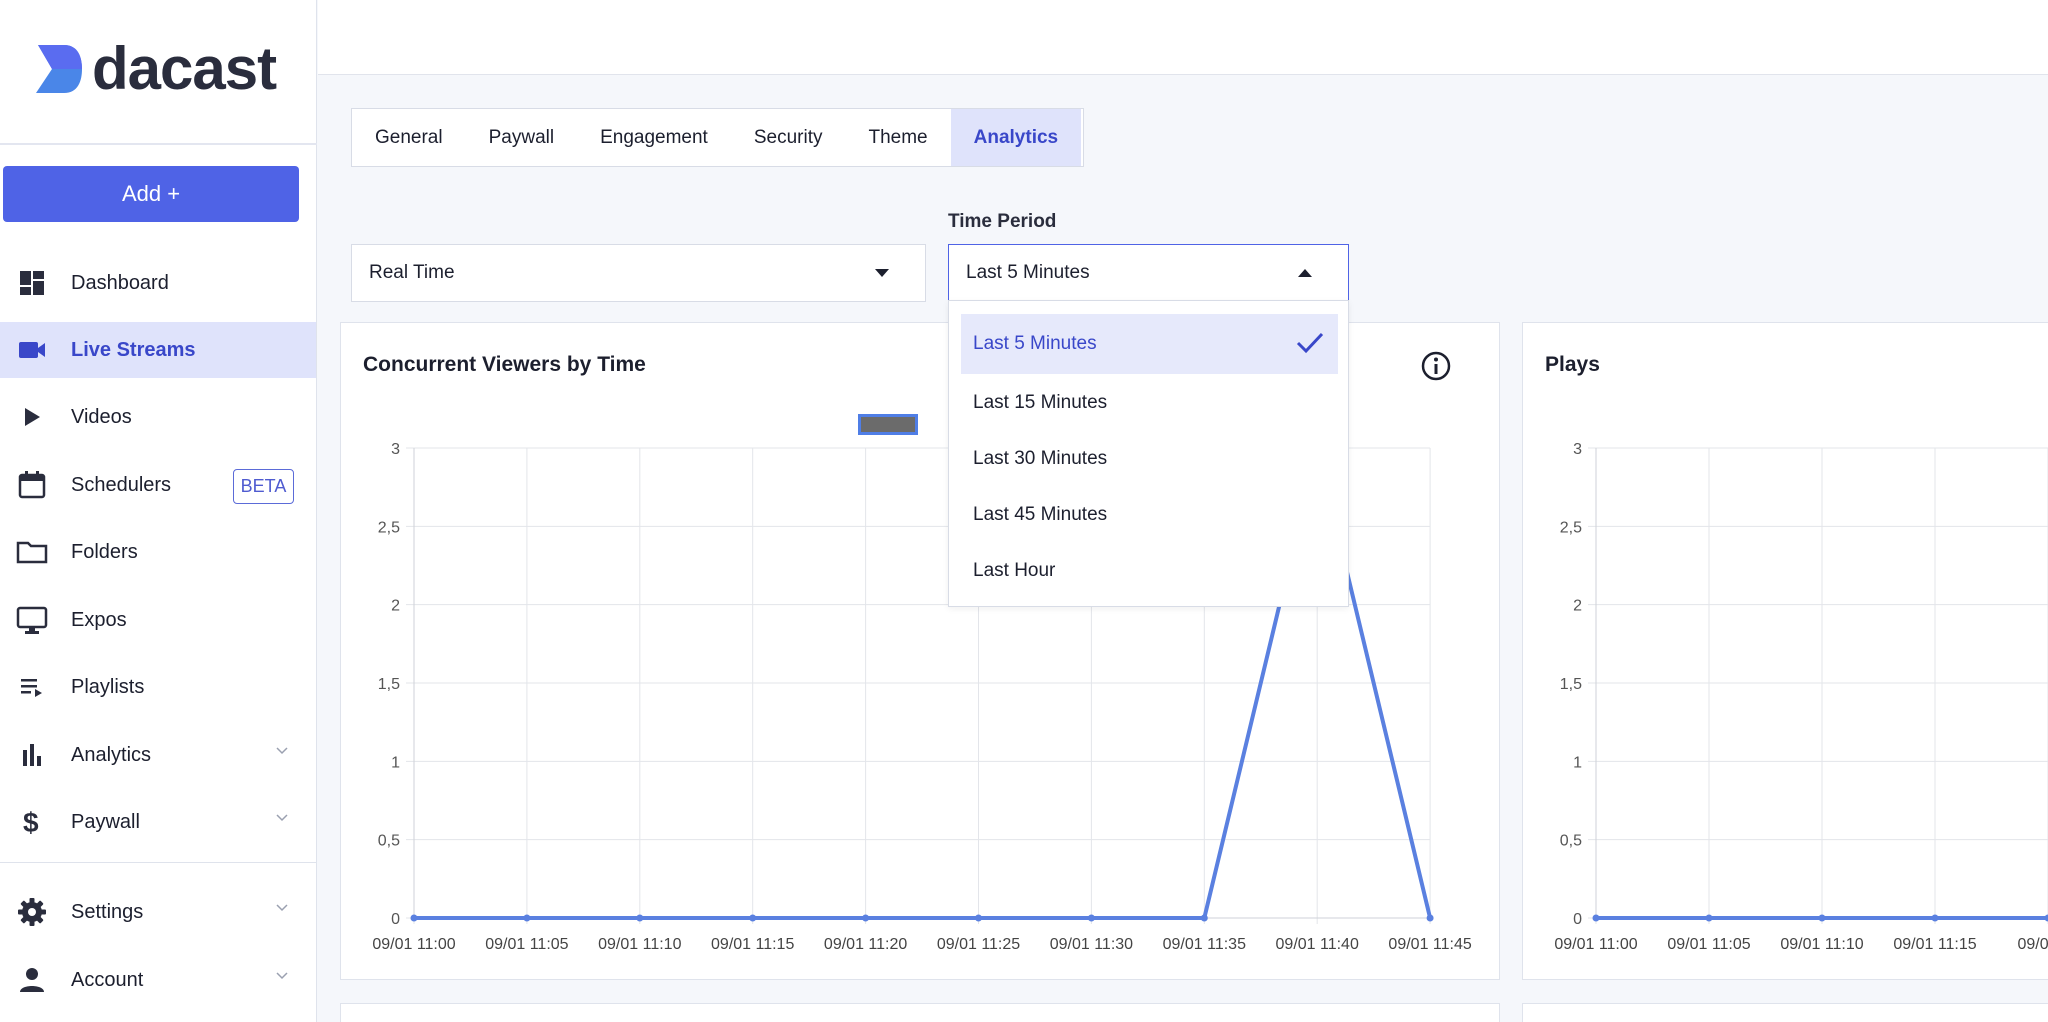  What do you see at coordinates (1149, 571) in the screenshot?
I see `time-period-option: Last Hour` at bounding box center [1149, 571].